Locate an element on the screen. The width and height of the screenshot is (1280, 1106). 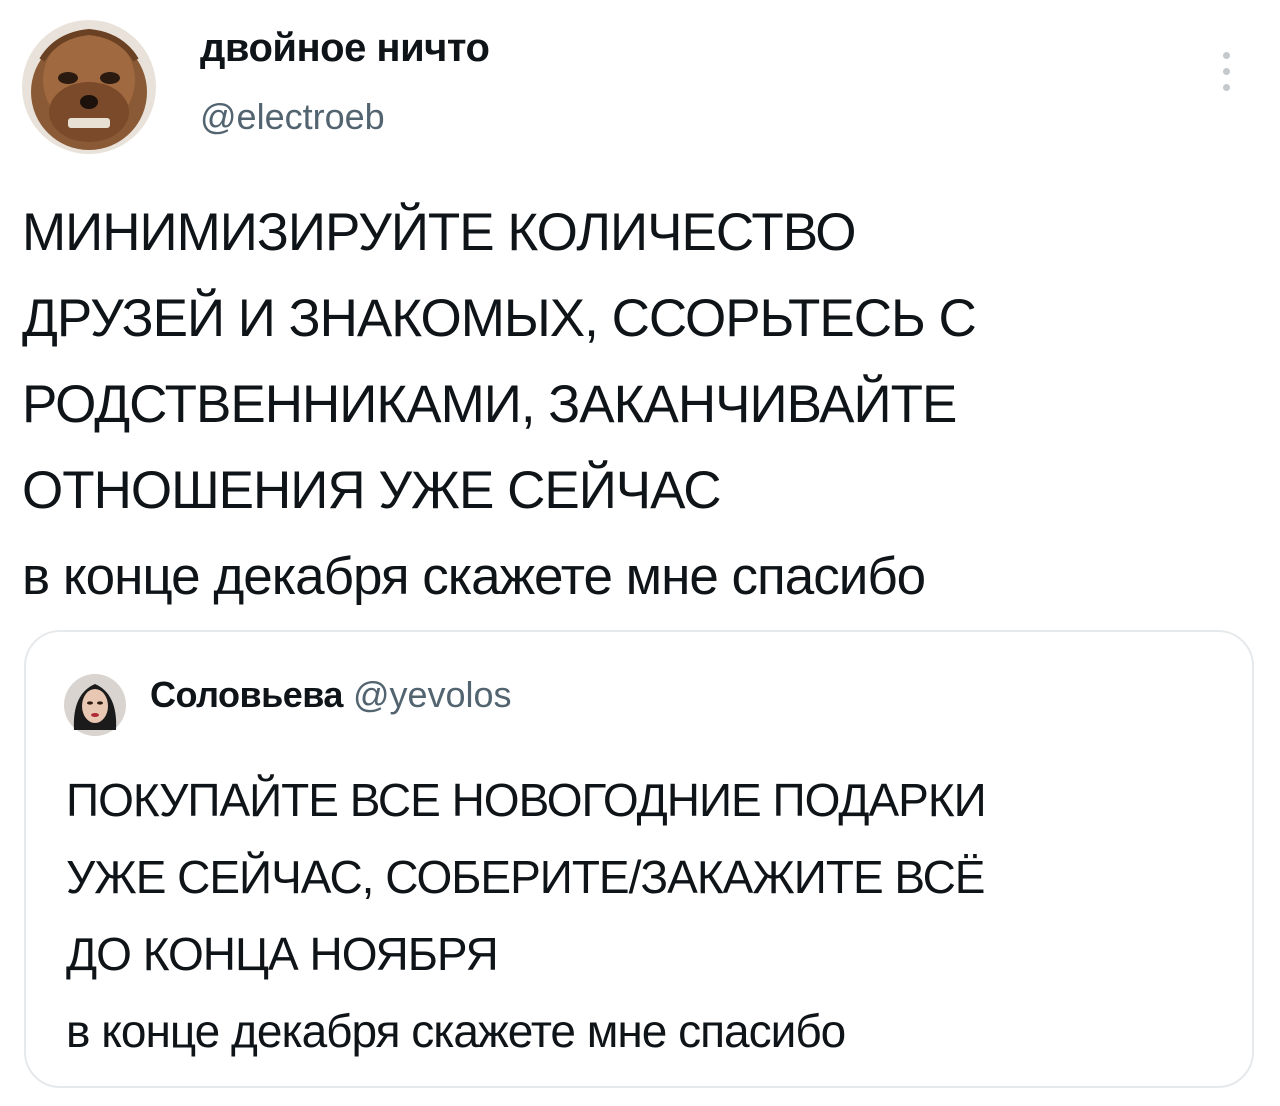
quoted-tweet-text-line: в конце декабря скажете мне спасибо is located at coordinates (456, 1031).